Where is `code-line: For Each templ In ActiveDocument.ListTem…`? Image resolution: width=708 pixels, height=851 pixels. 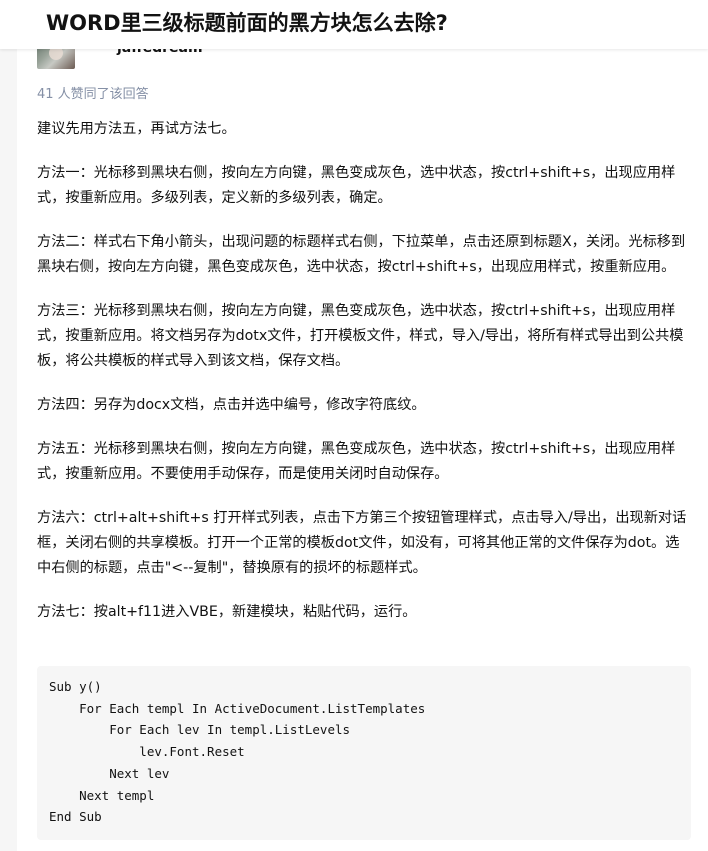
code-line: For Each templ In ActiveDocument.ListTem… is located at coordinates (237, 708).